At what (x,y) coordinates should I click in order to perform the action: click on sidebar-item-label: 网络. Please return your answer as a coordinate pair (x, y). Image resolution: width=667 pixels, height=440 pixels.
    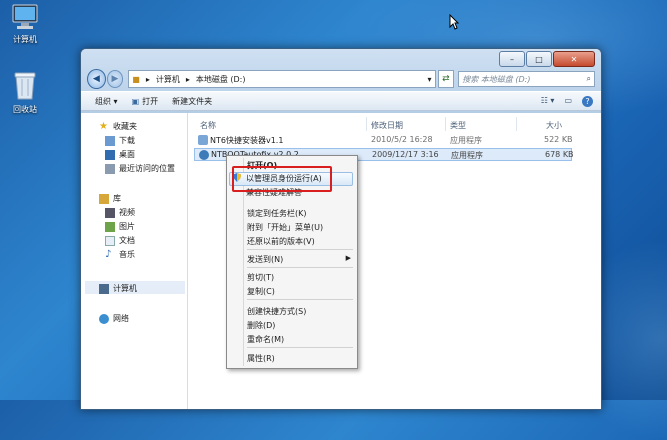
    Looking at the image, I should click on (121, 318).